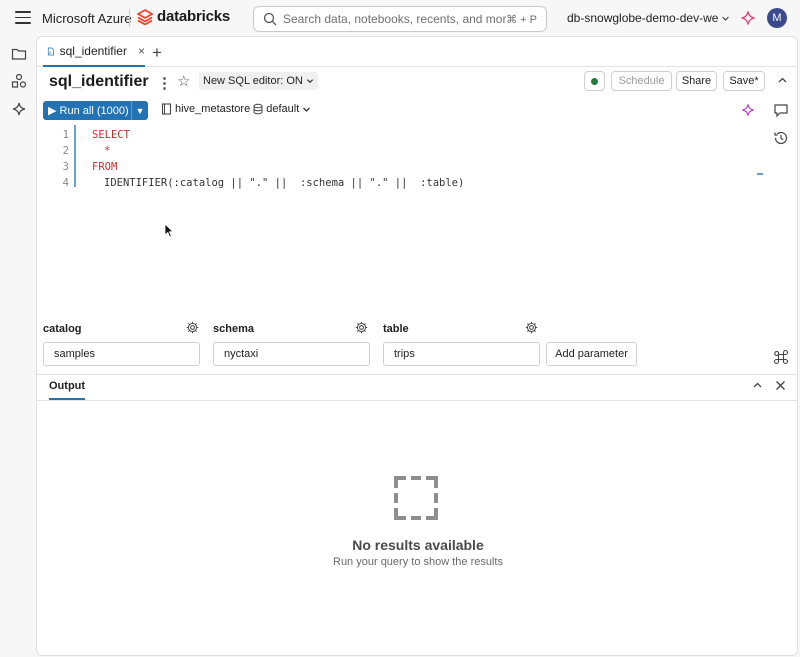 This screenshot has height=657, width=800. What do you see at coordinates (164, 83) in the screenshot?
I see `kebab-menu-icon: ⋮` at bounding box center [164, 83].